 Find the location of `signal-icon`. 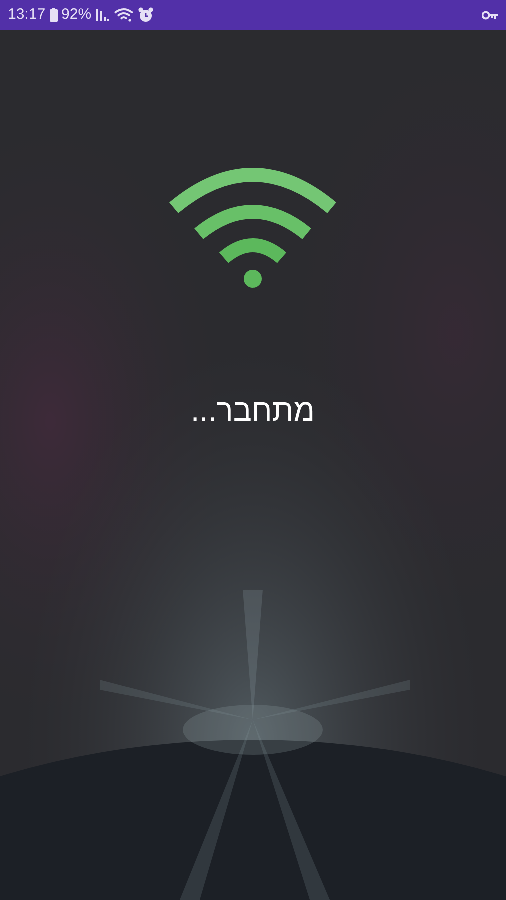

signal-icon is located at coordinates (103, 15).